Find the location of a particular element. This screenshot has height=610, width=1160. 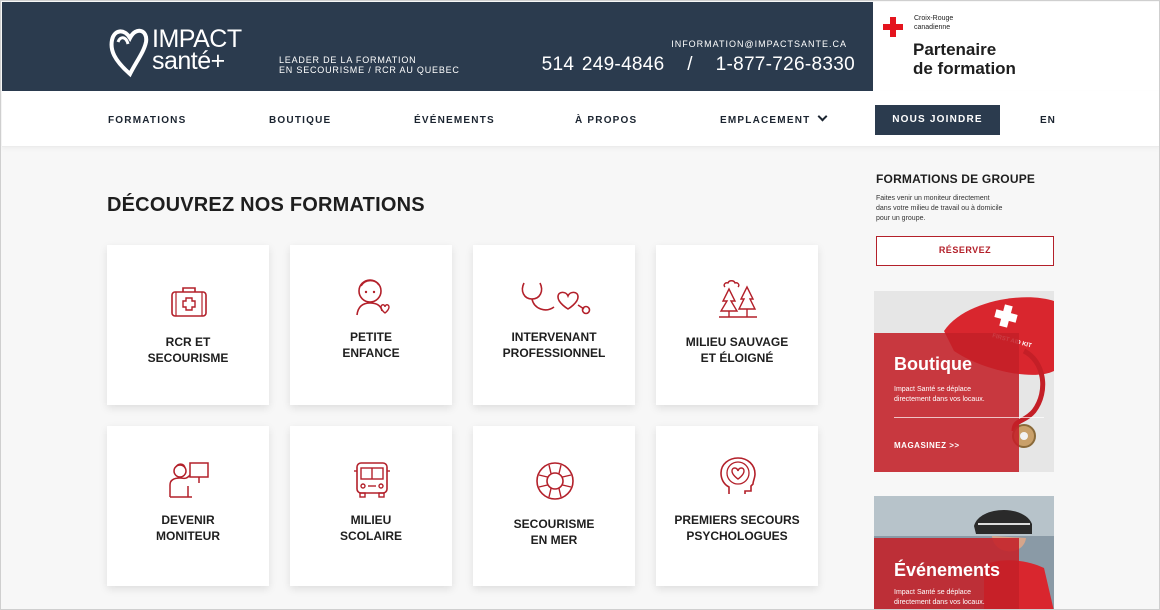

nav-a-propos: À PROPOS is located at coordinates (606, 120).